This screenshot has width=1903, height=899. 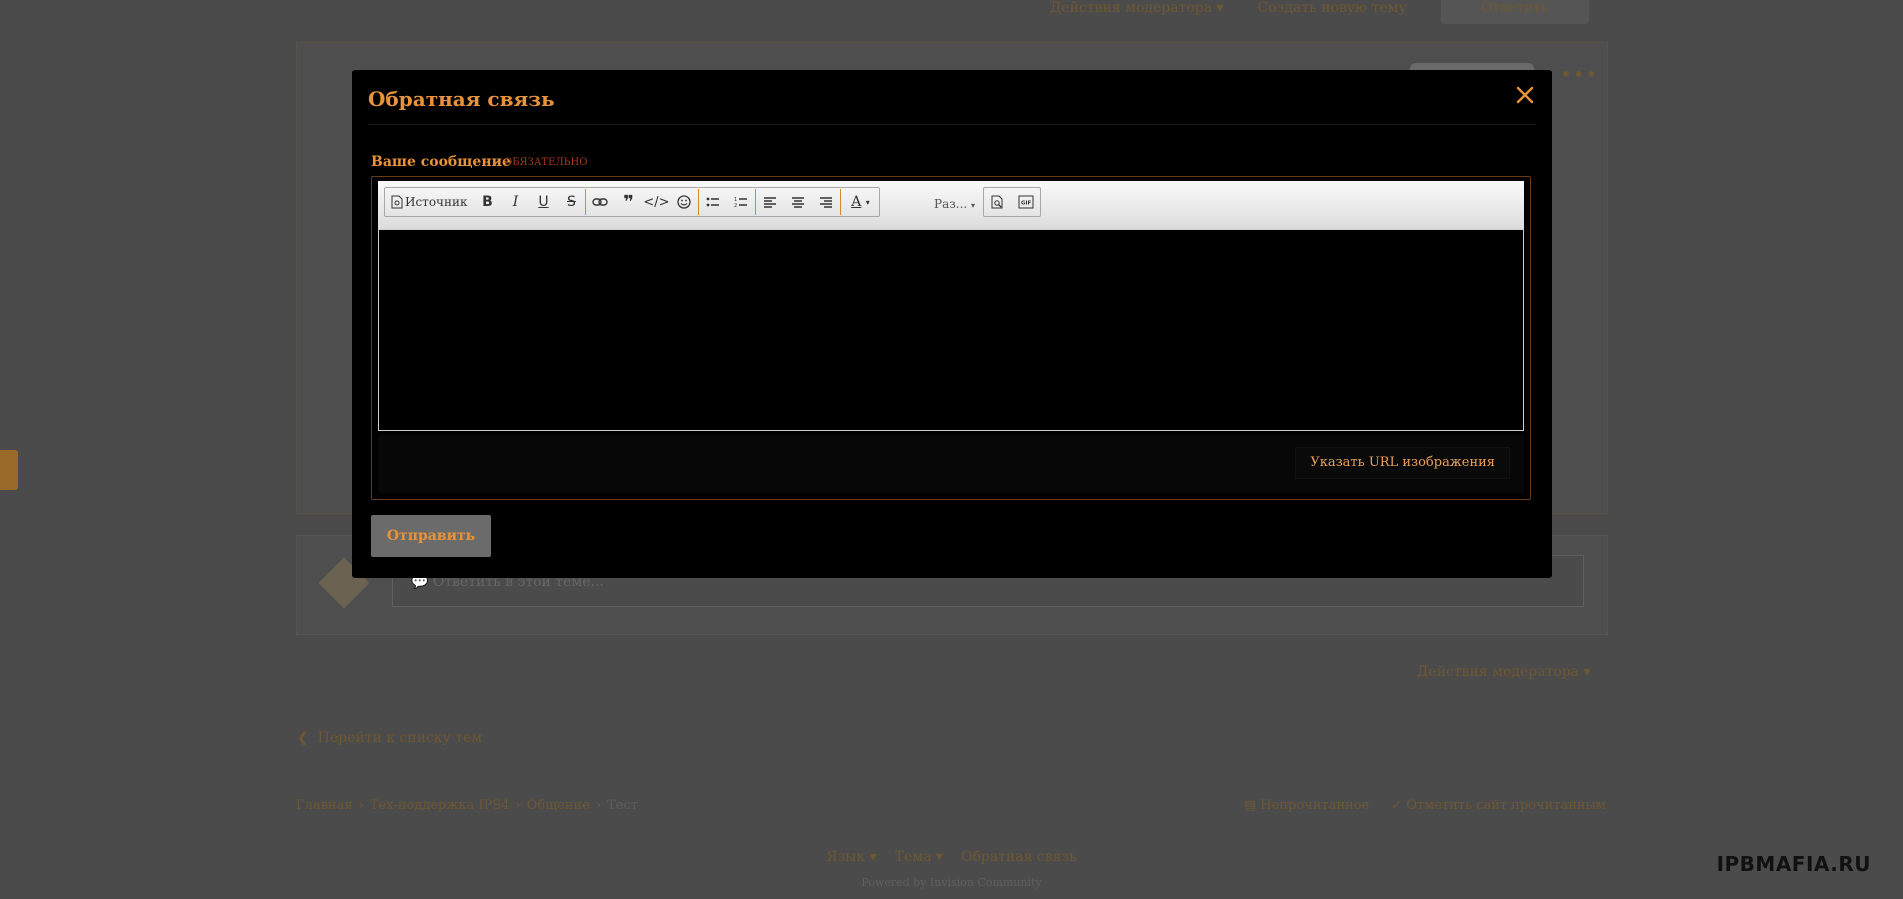 What do you see at coordinates (1137, 8) in the screenshot?
I see `mod-actions-link: Действия модератора ▾` at bounding box center [1137, 8].